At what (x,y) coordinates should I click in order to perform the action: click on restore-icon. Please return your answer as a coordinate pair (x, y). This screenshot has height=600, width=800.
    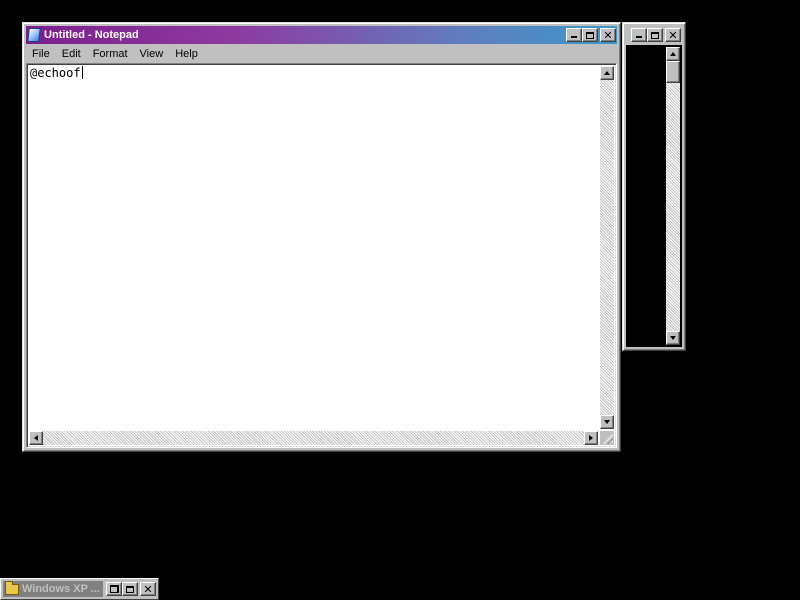
    Looking at the image, I should click on (114, 589).